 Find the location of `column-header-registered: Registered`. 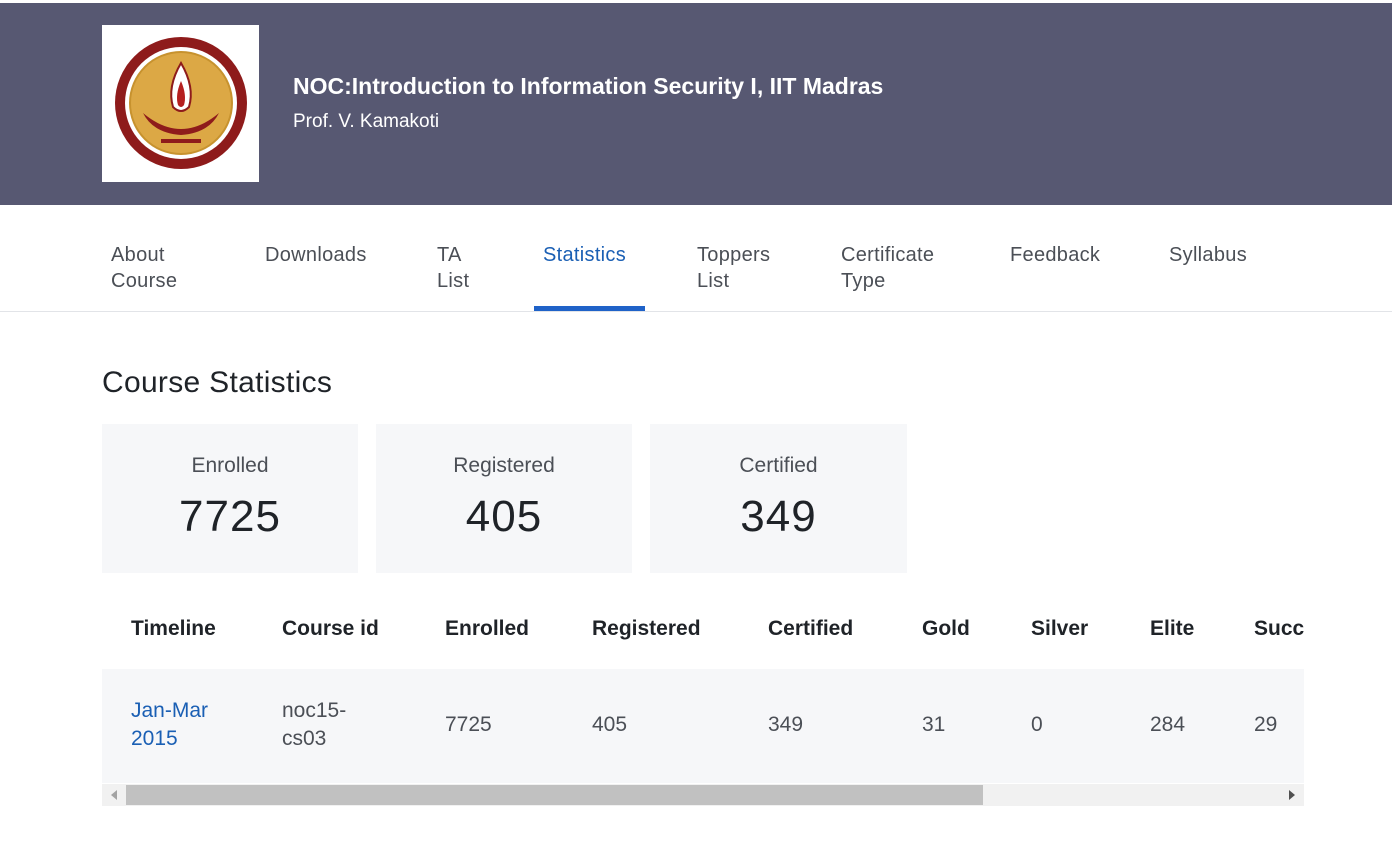

column-header-registered: Registered is located at coordinates (646, 628).